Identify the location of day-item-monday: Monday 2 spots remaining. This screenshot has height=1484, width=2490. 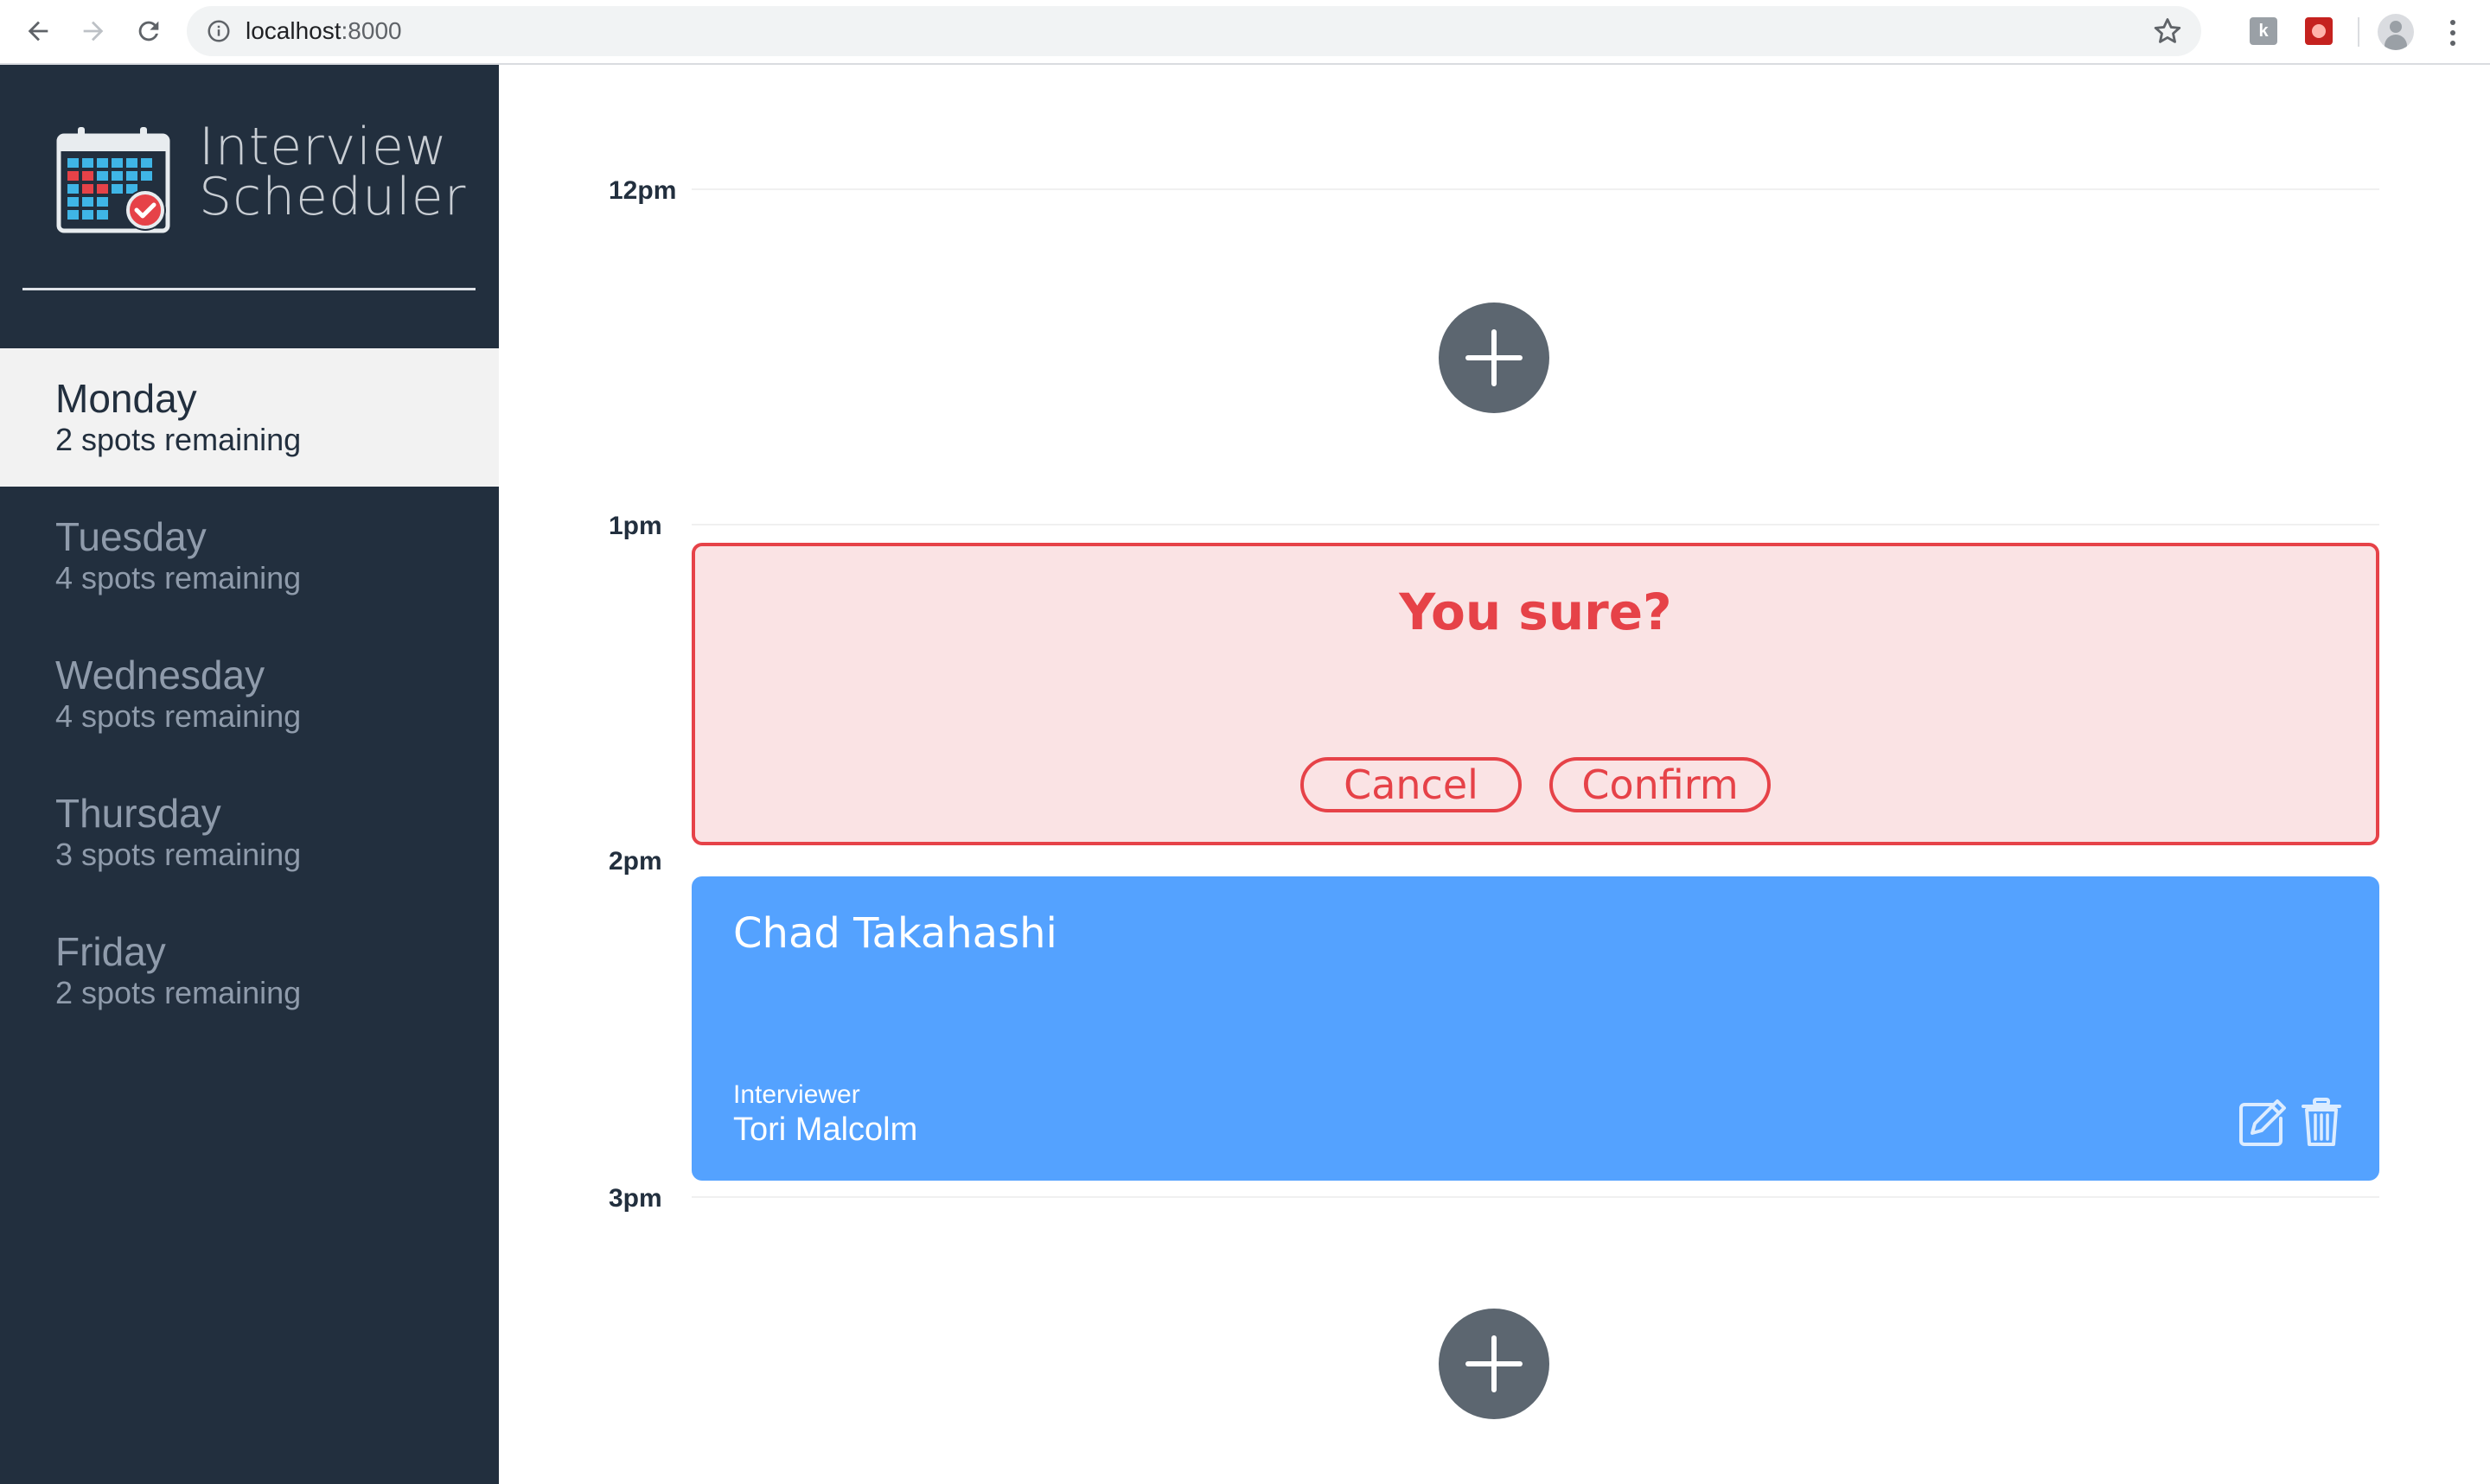
(249, 418).